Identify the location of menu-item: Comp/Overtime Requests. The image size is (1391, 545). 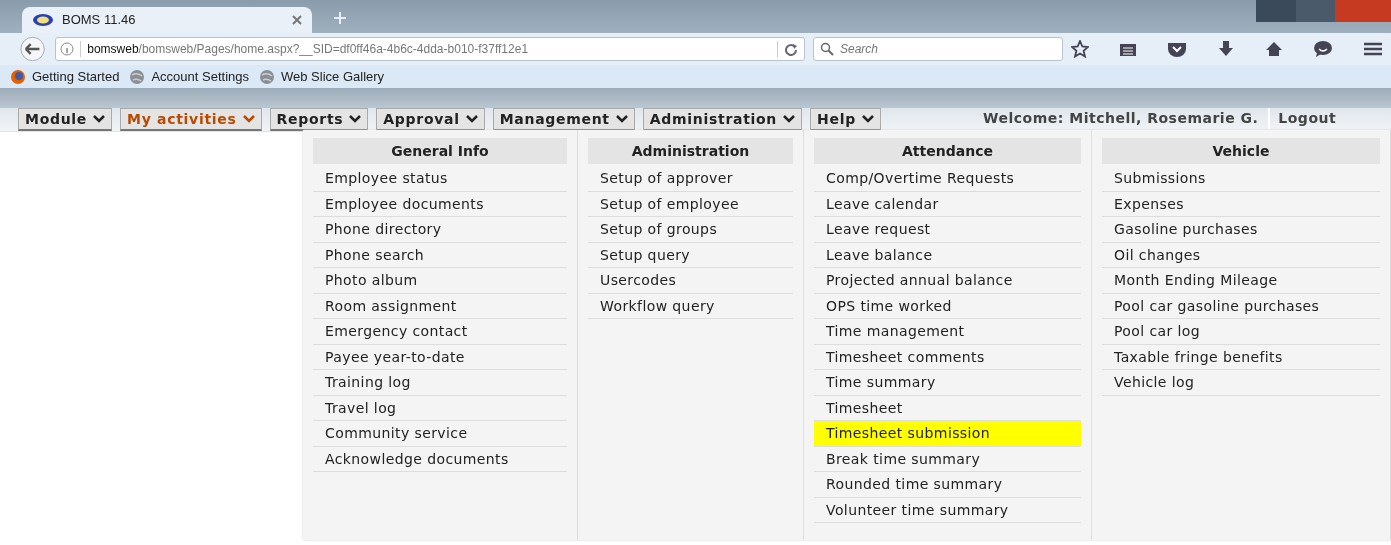
(947, 179).